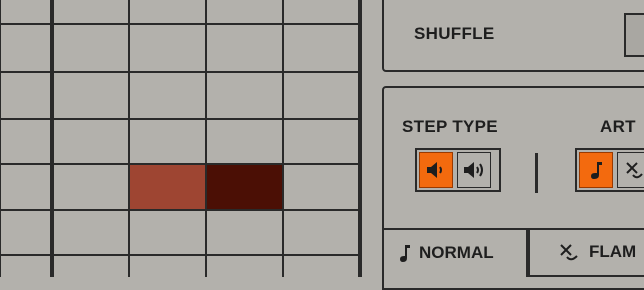  Describe the element at coordinates (613, 251) in the screenshot. I see `tab-flam-label: FLAM` at that location.